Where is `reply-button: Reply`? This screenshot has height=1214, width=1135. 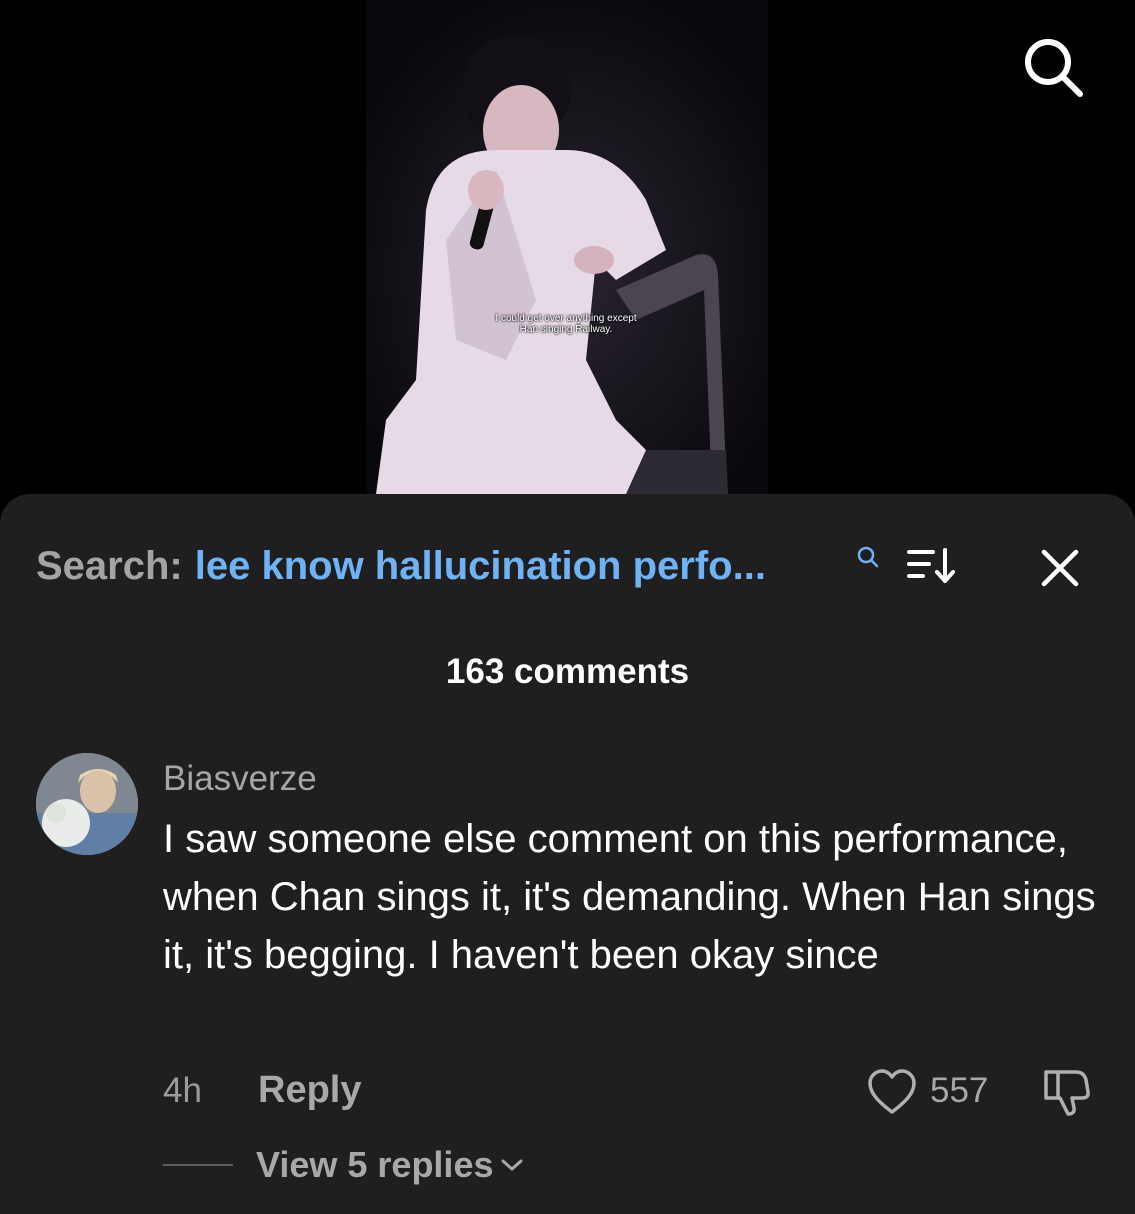
reply-button: Reply is located at coordinates (309, 1090).